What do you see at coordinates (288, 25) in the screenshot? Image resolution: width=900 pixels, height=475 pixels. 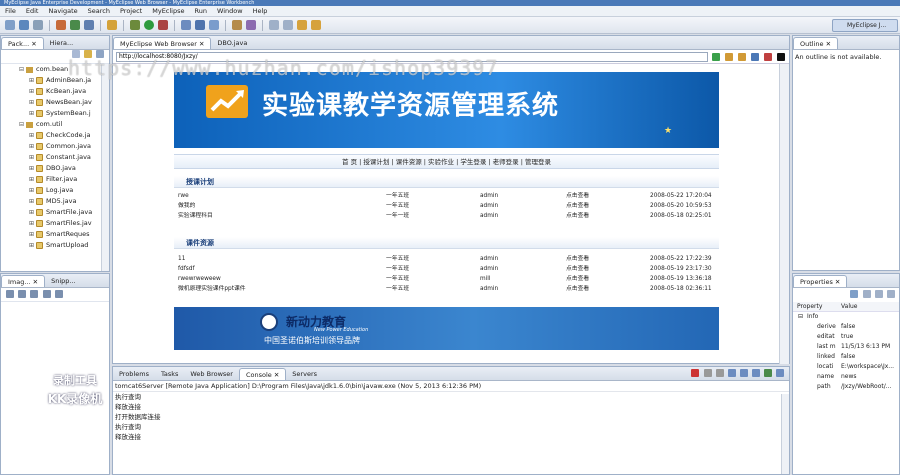 I see `previous-annotation-icon` at bounding box center [288, 25].